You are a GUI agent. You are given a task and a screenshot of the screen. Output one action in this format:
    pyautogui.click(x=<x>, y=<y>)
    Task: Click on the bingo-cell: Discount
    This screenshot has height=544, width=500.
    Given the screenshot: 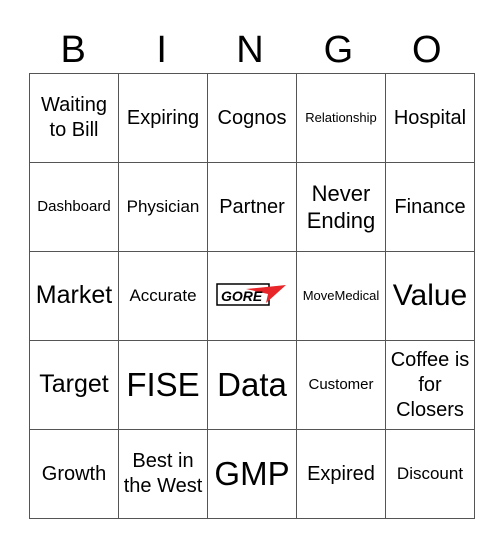 What is the action you would take?
    pyautogui.click(x=430, y=474)
    